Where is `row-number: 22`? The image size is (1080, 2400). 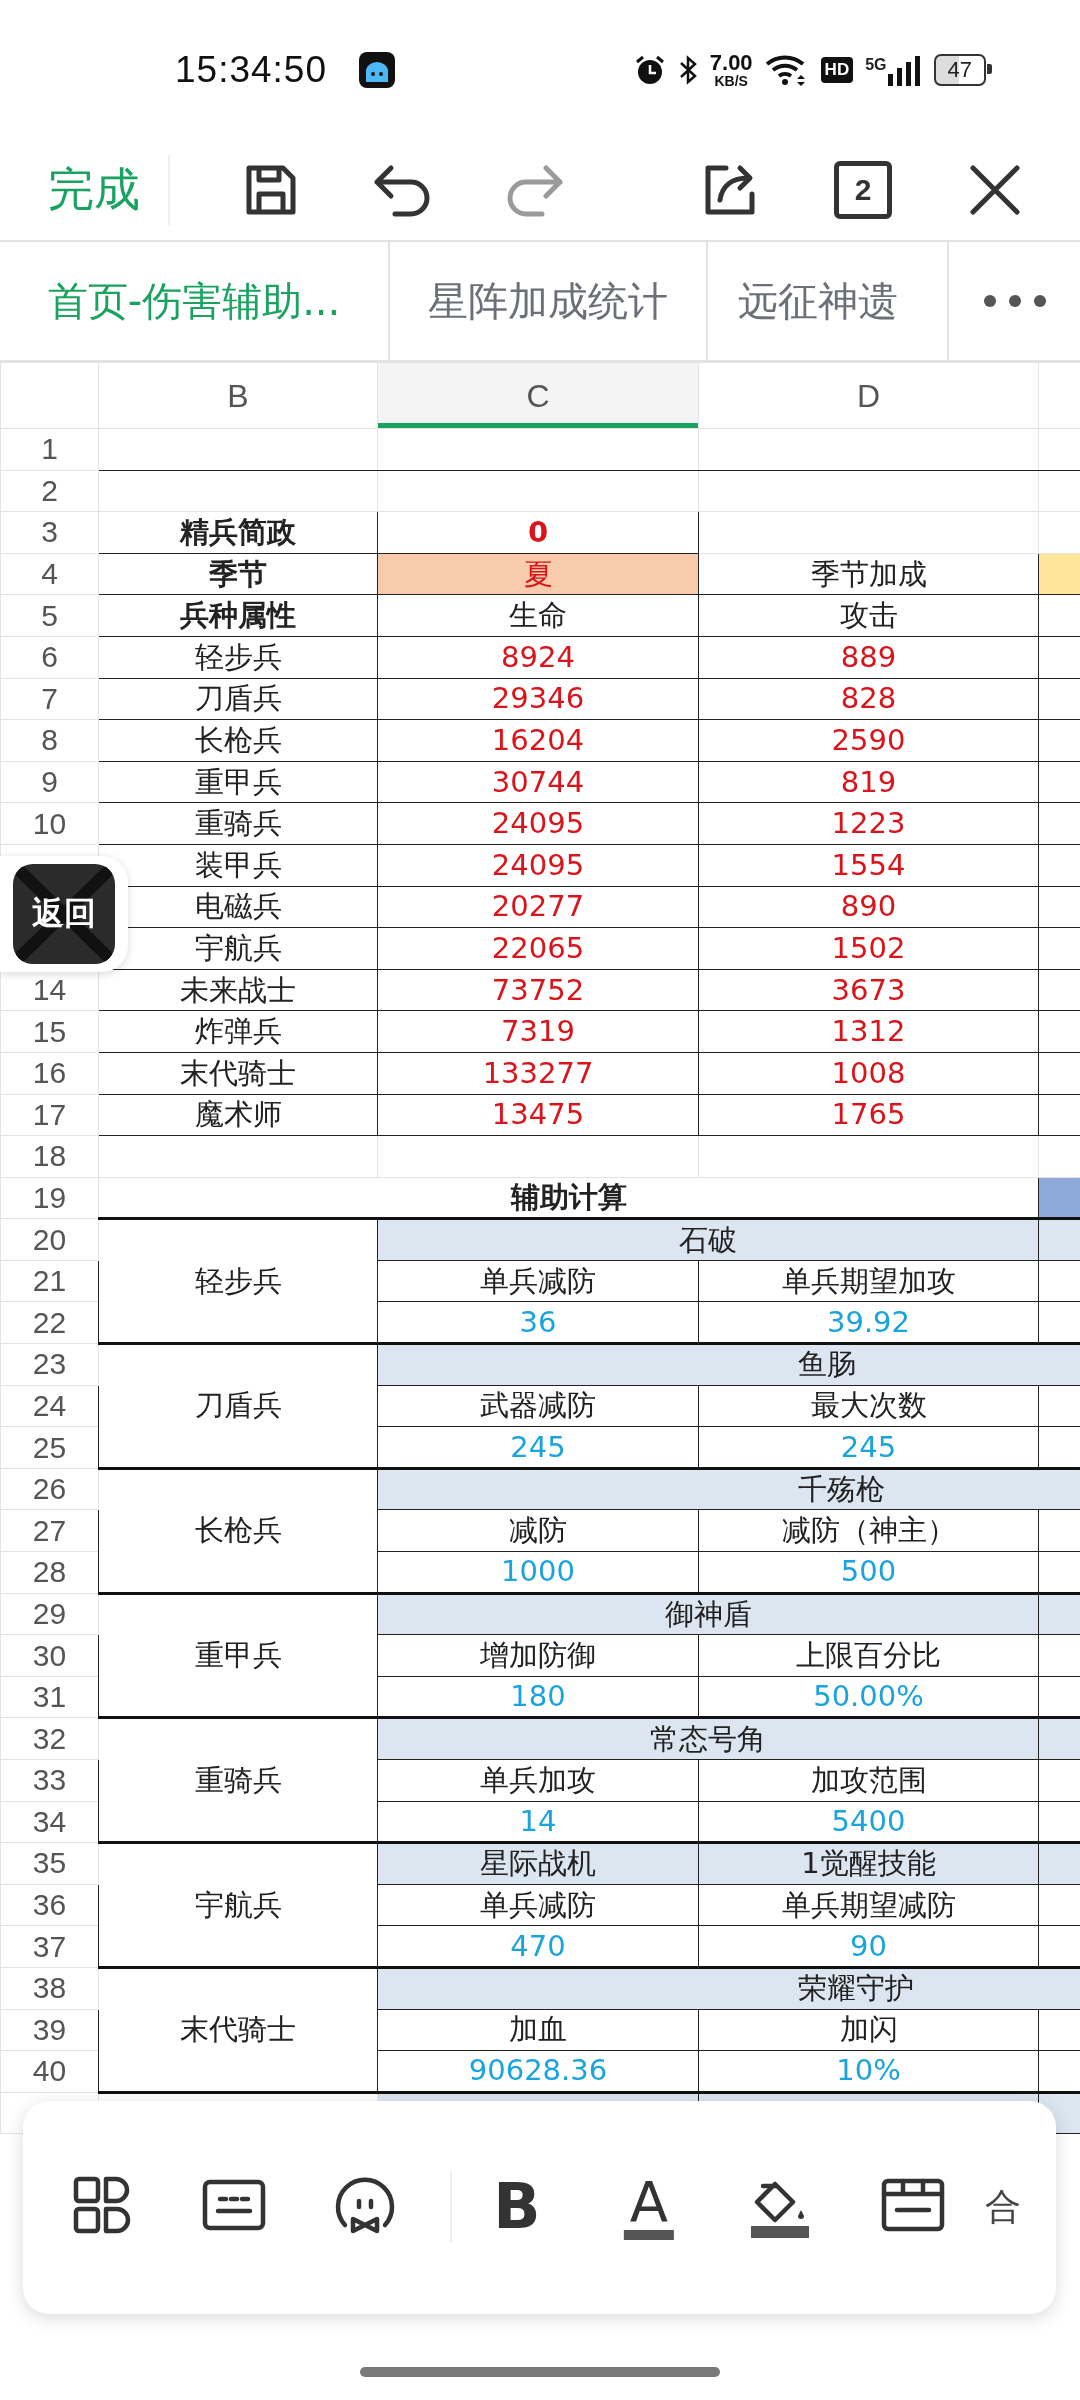
row-number: 22 is located at coordinates (49, 1322).